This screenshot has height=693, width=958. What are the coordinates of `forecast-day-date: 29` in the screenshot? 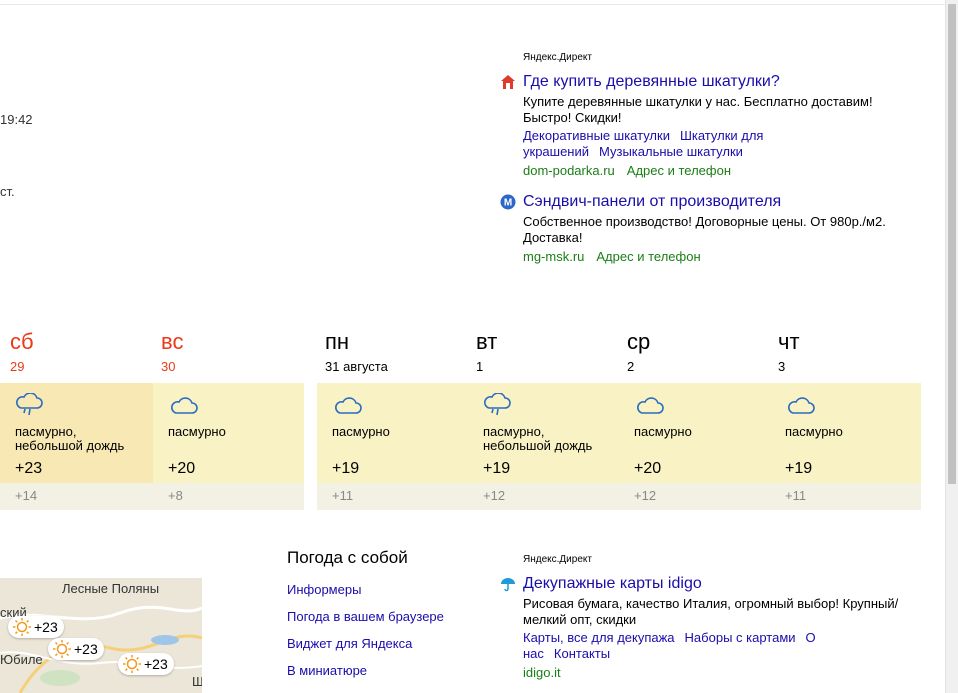 It's located at (17, 366).